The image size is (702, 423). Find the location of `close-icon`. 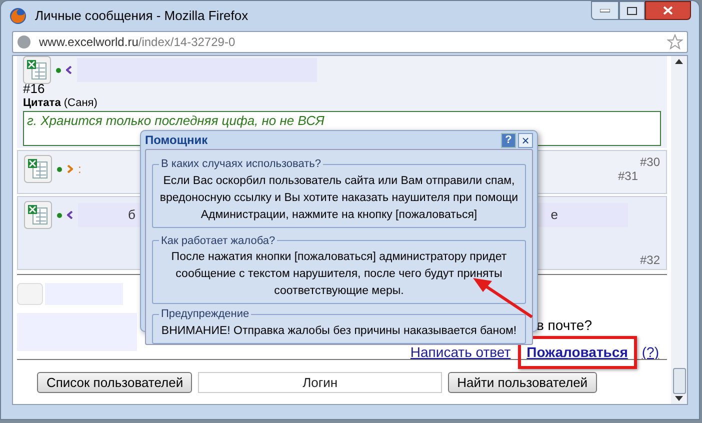

close-icon is located at coordinates (668, 10).